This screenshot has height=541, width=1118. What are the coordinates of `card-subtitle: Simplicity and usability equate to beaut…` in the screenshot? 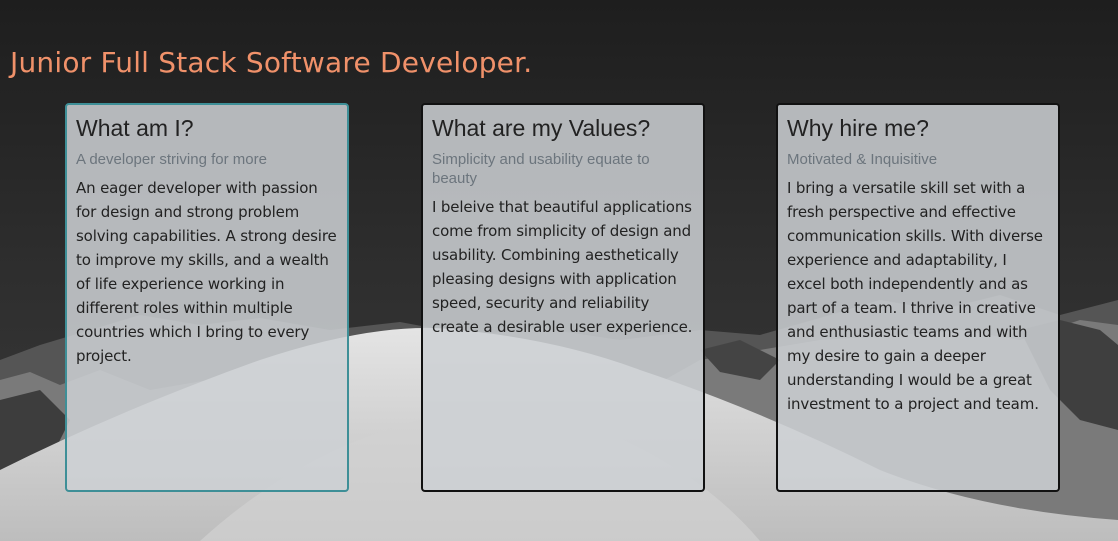 It's located at (541, 169).